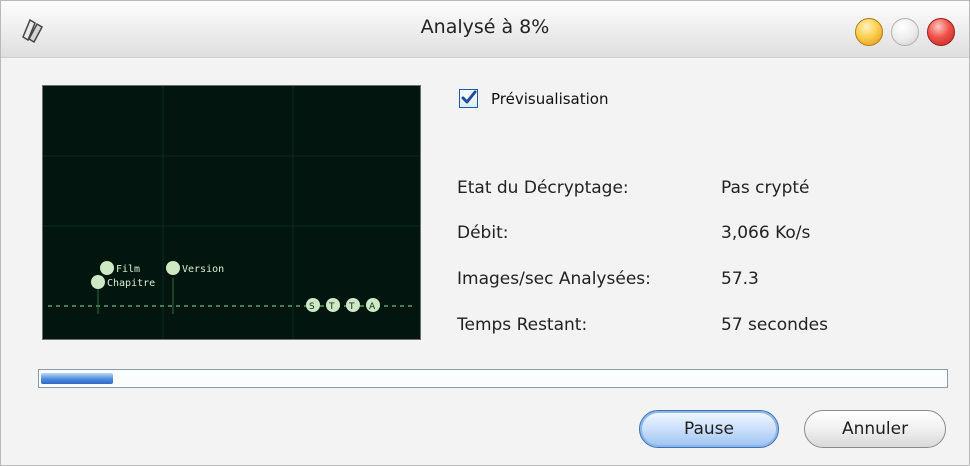 The image size is (970, 466). I want to click on checkmark-icon, so click(469, 97).